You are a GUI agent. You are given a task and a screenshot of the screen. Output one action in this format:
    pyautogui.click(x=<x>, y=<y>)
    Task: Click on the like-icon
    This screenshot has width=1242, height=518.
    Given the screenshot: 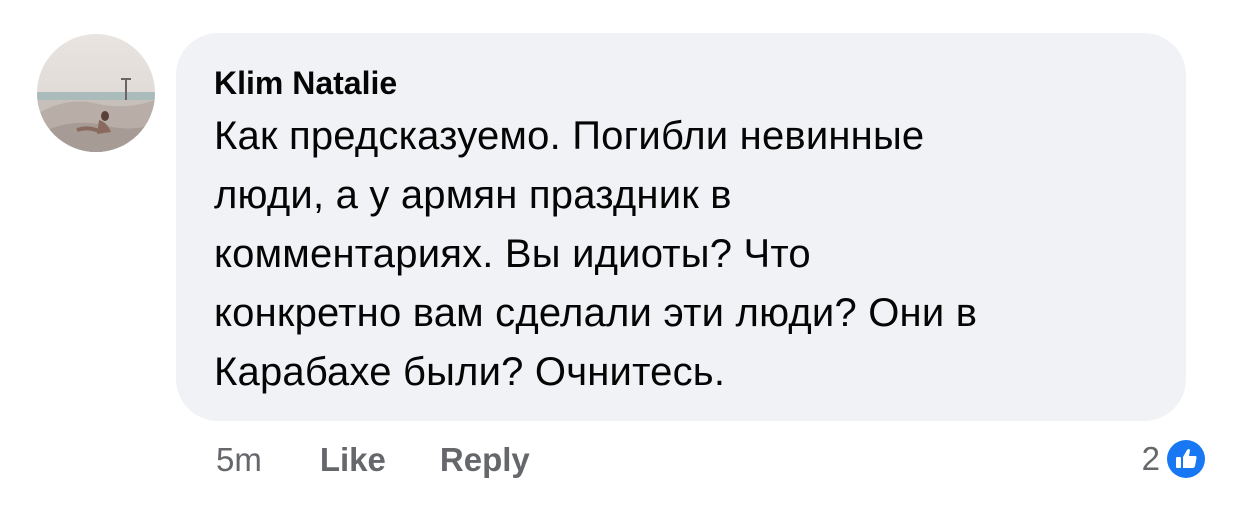 What is the action you would take?
    pyautogui.click(x=1186, y=459)
    